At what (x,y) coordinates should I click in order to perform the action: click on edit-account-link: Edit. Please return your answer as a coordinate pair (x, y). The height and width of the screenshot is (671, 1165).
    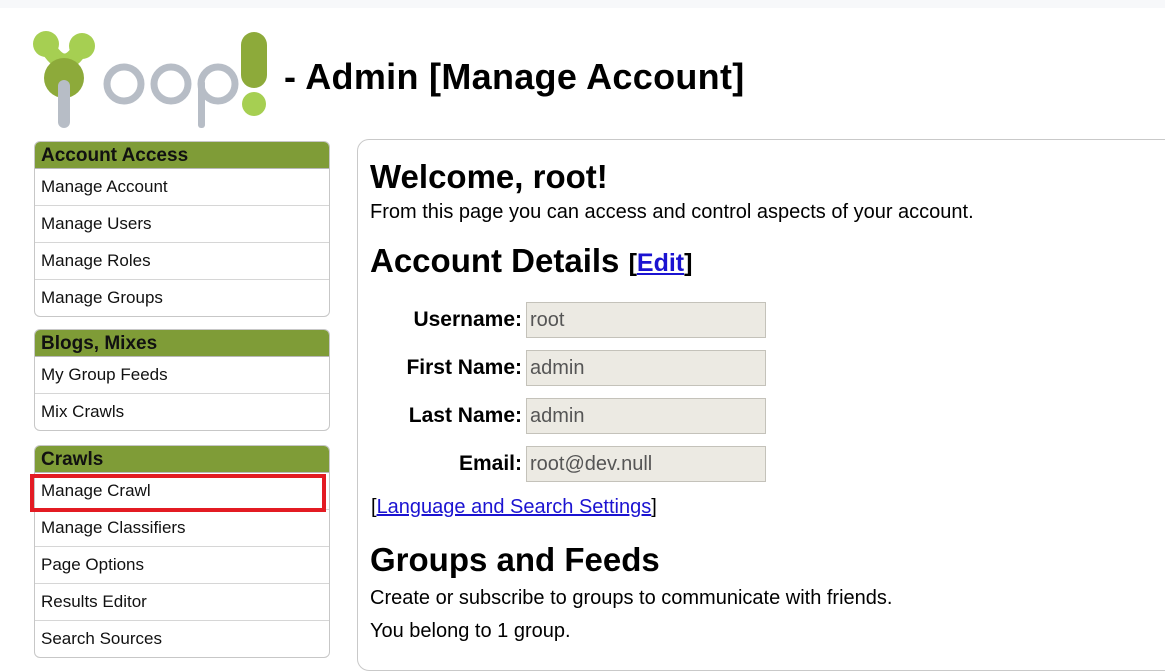
    Looking at the image, I should click on (660, 263).